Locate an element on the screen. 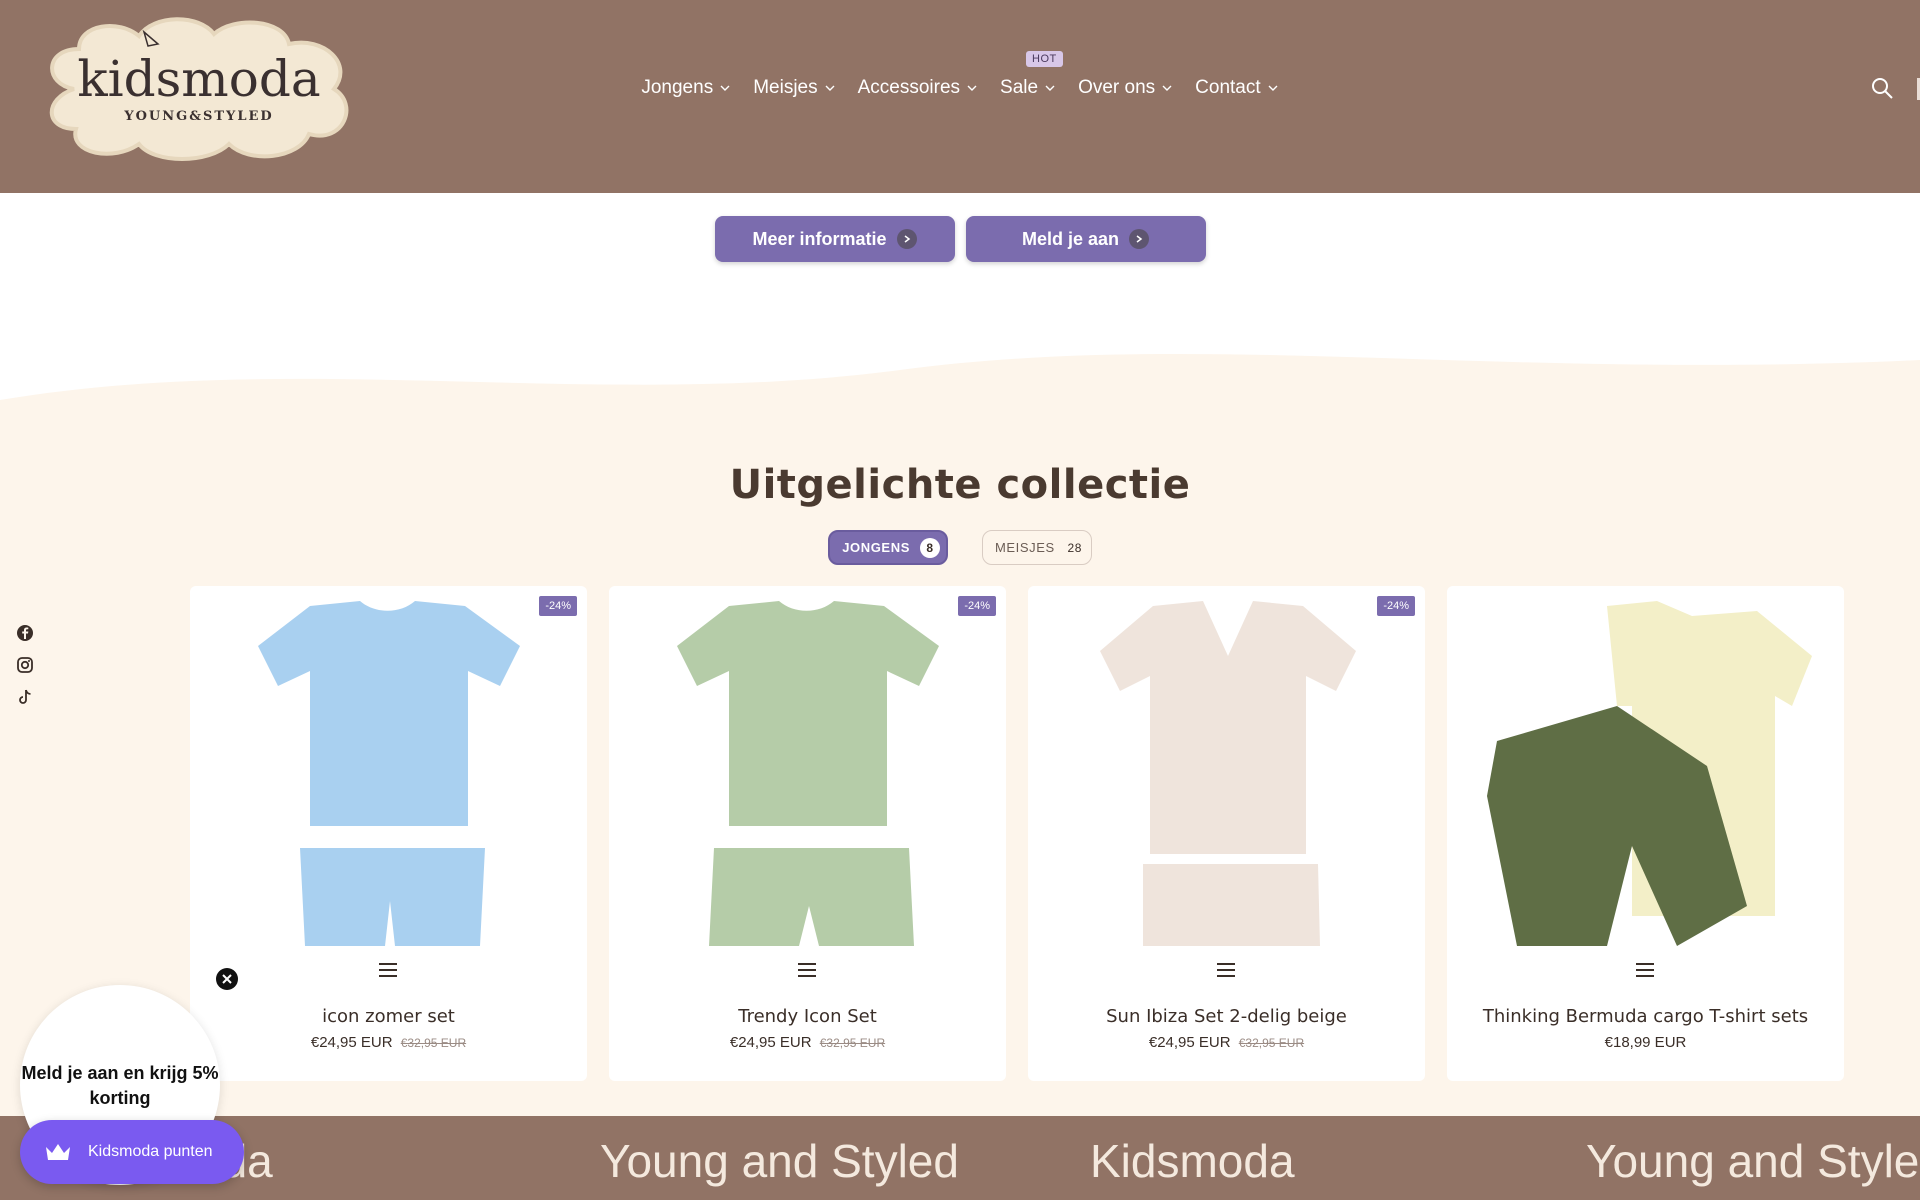 The width and height of the screenshot is (1920, 1200). tab-jongens: JONGENS 8 is located at coordinates (888, 547).